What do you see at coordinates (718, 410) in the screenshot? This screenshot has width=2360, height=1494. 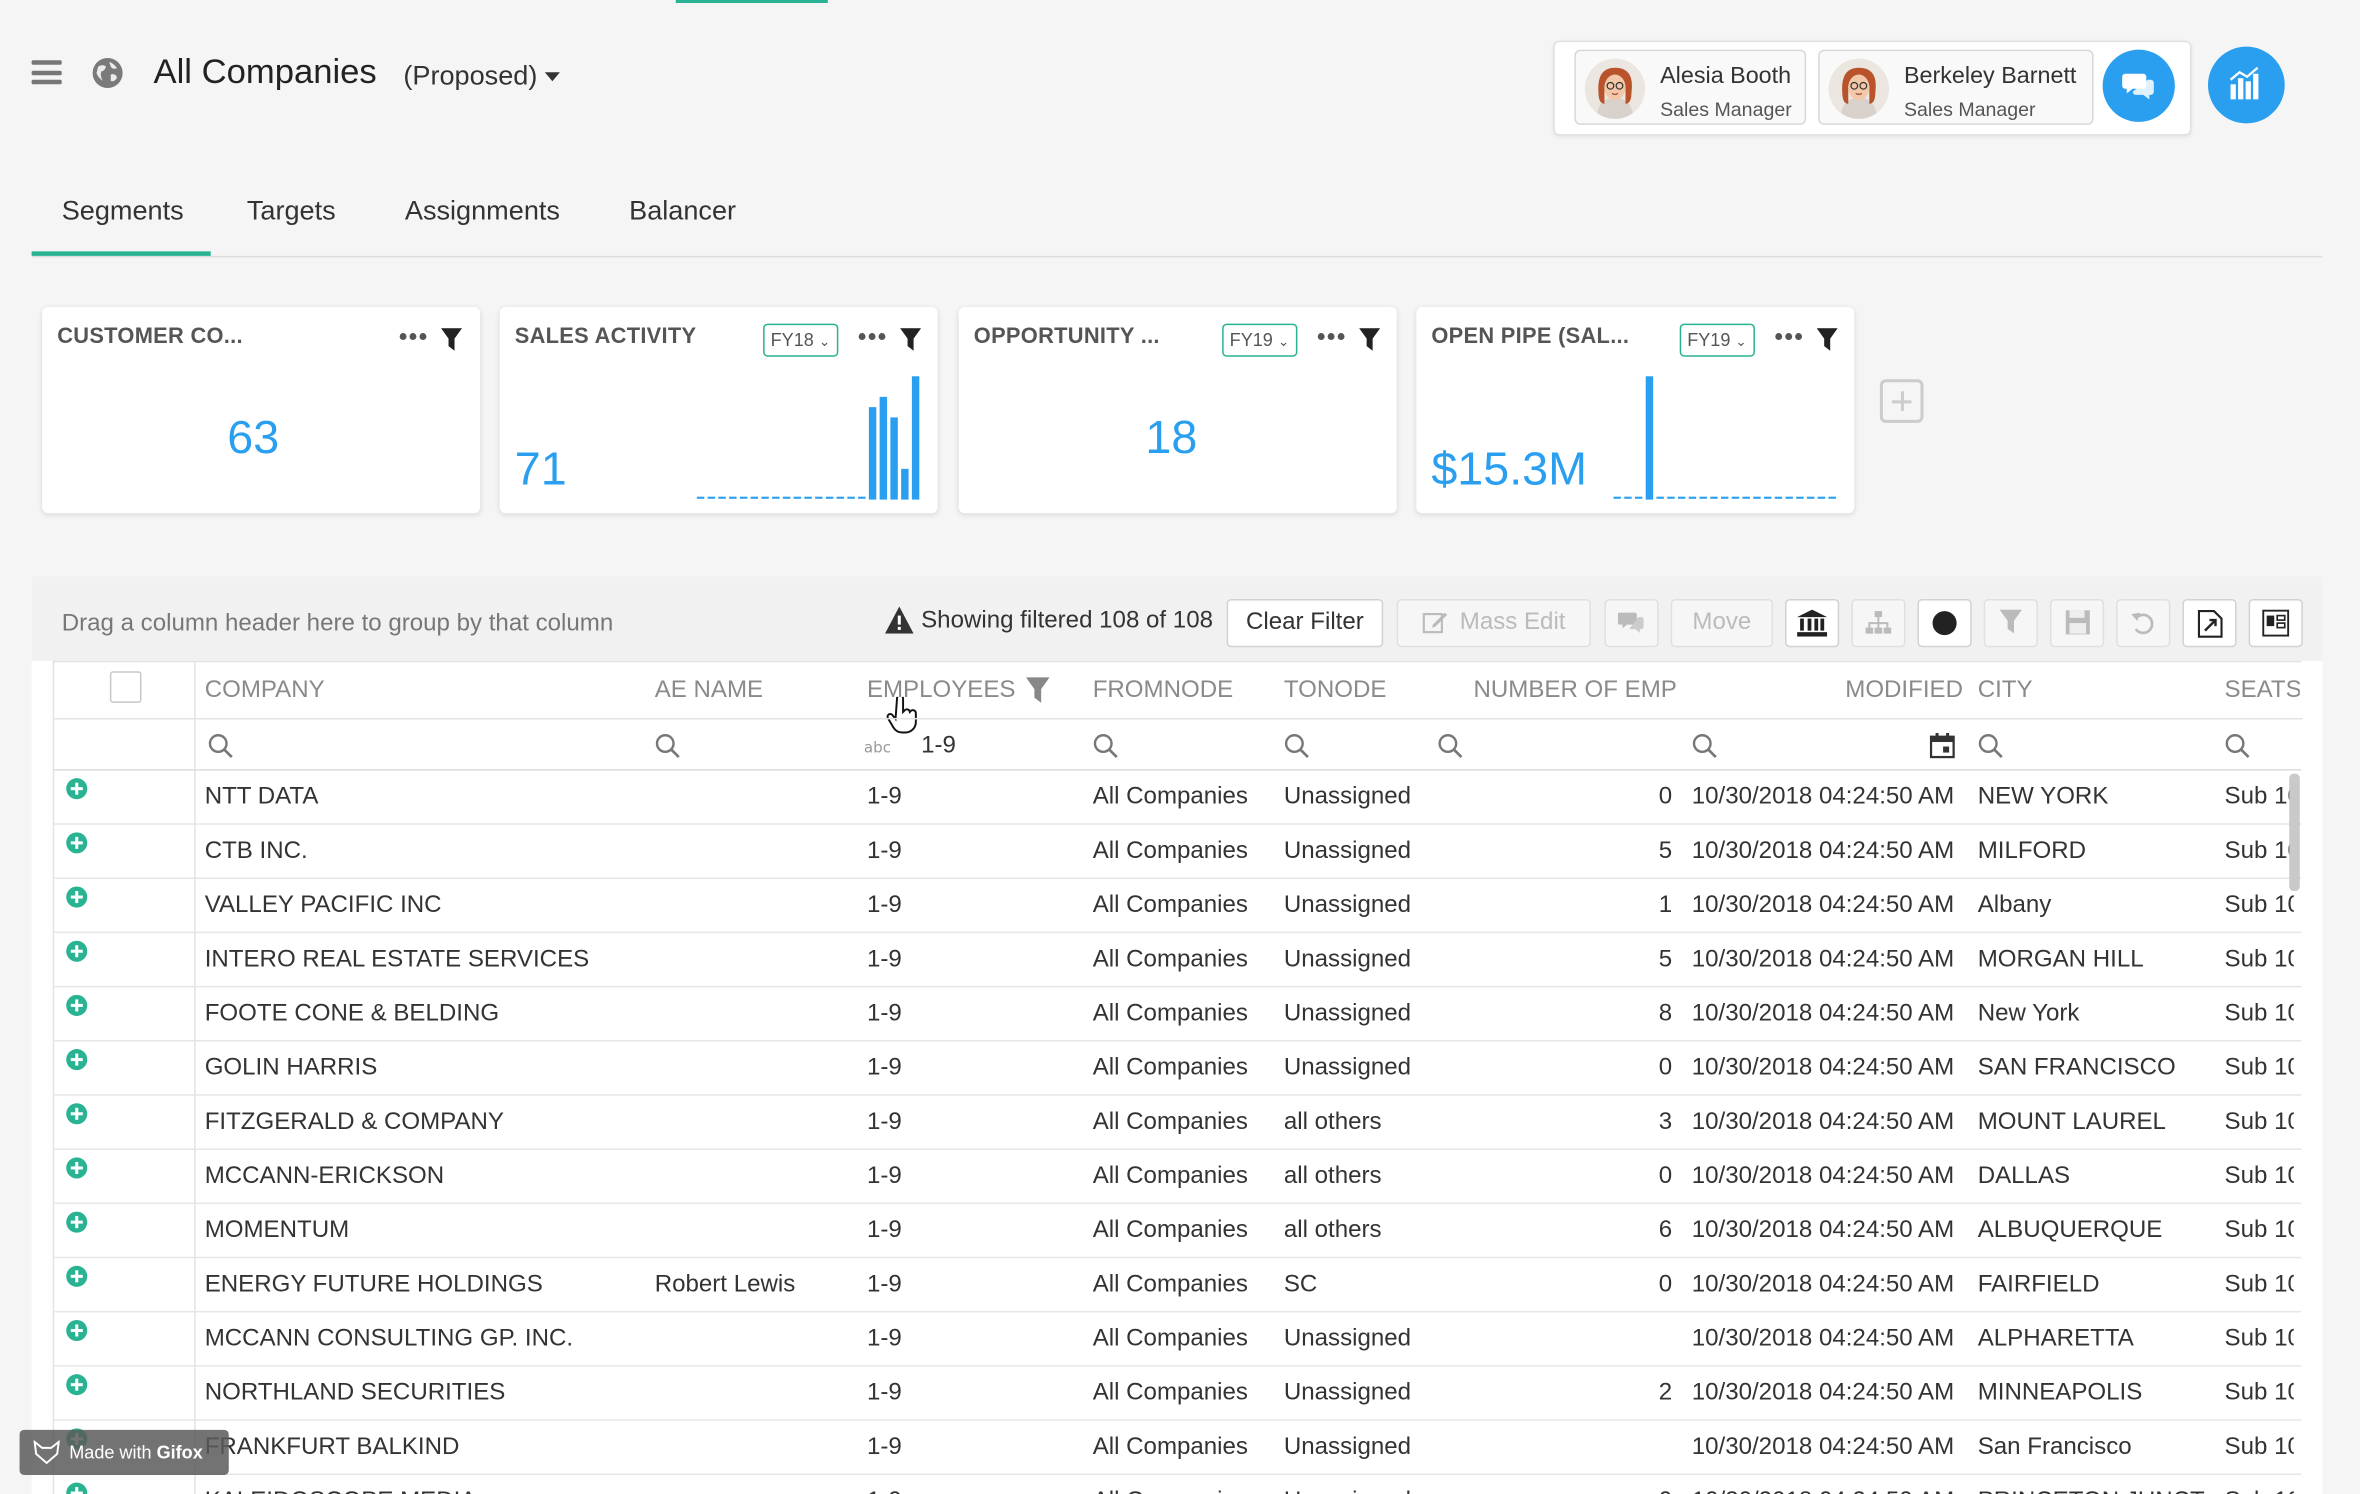 I see `widget-sales-activity: SALES ACTIVITY FY18 ⌄ ••• 71` at bounding box center [718, 410].